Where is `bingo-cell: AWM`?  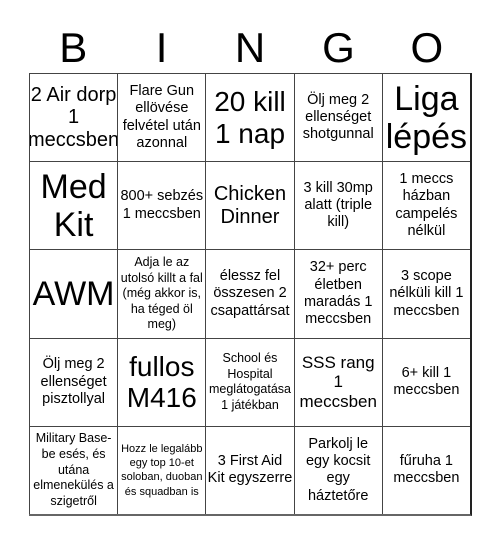 bingo-cell: AWM is located at coordinates (73, 293).